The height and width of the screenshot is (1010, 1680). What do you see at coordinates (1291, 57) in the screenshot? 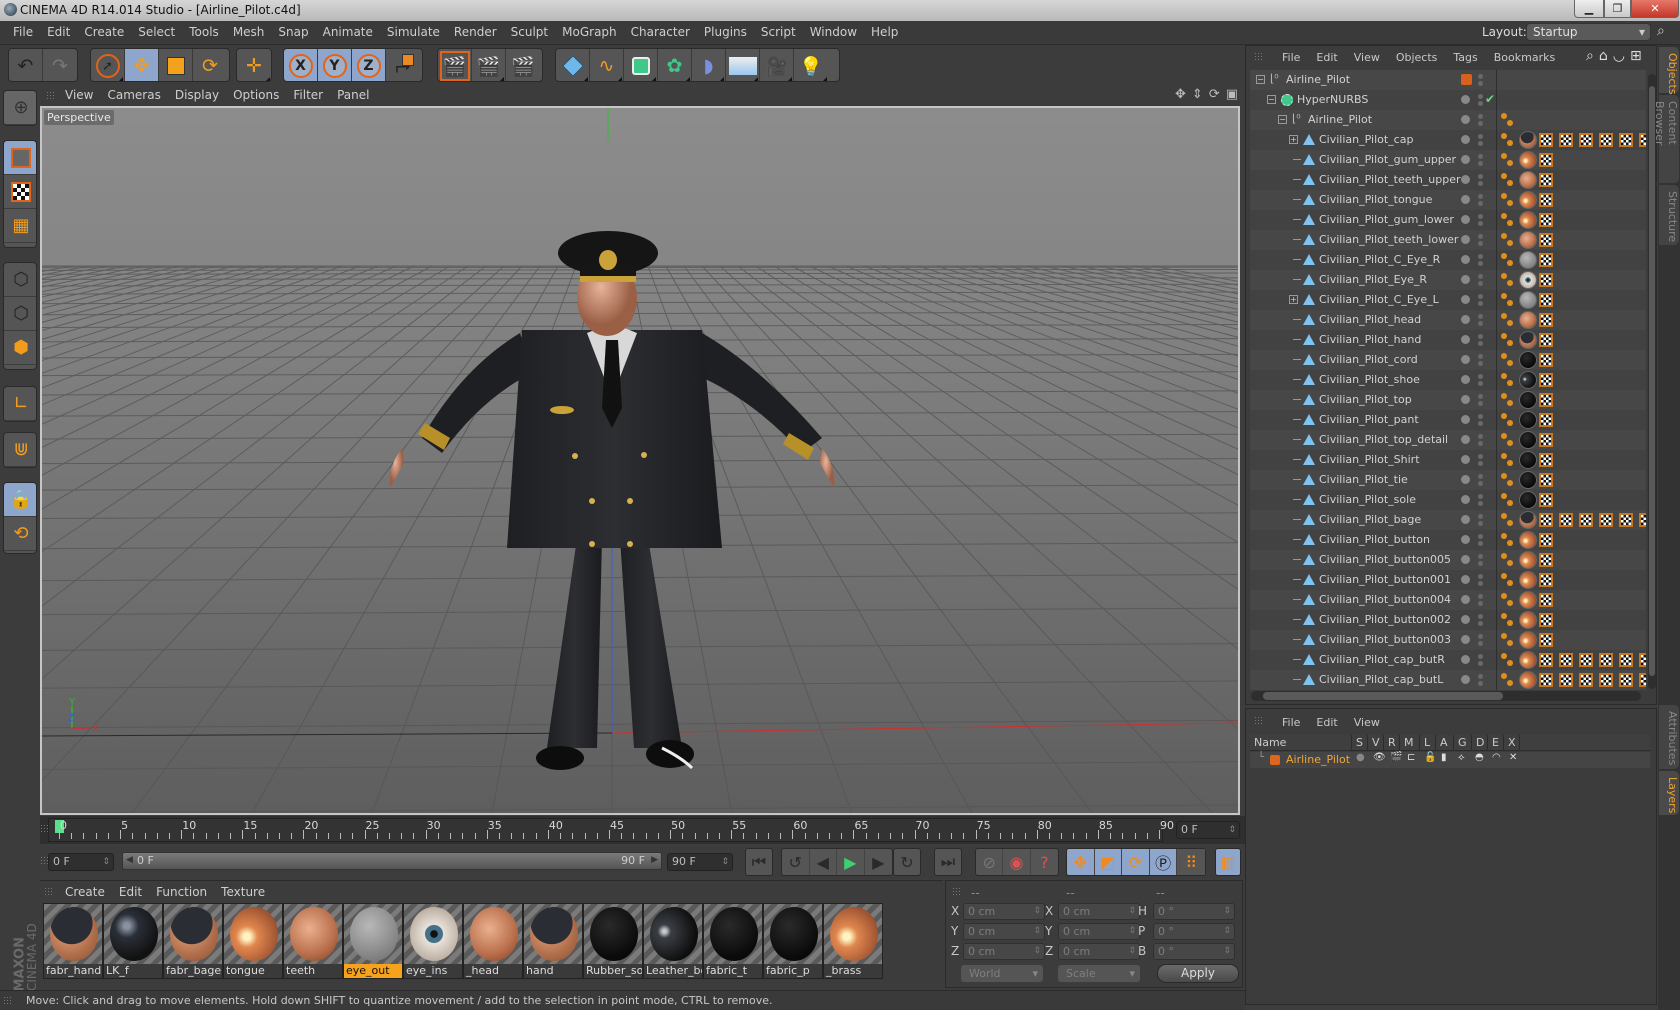
I see `object-menu-file: File` at bounding box center [1291, 57].